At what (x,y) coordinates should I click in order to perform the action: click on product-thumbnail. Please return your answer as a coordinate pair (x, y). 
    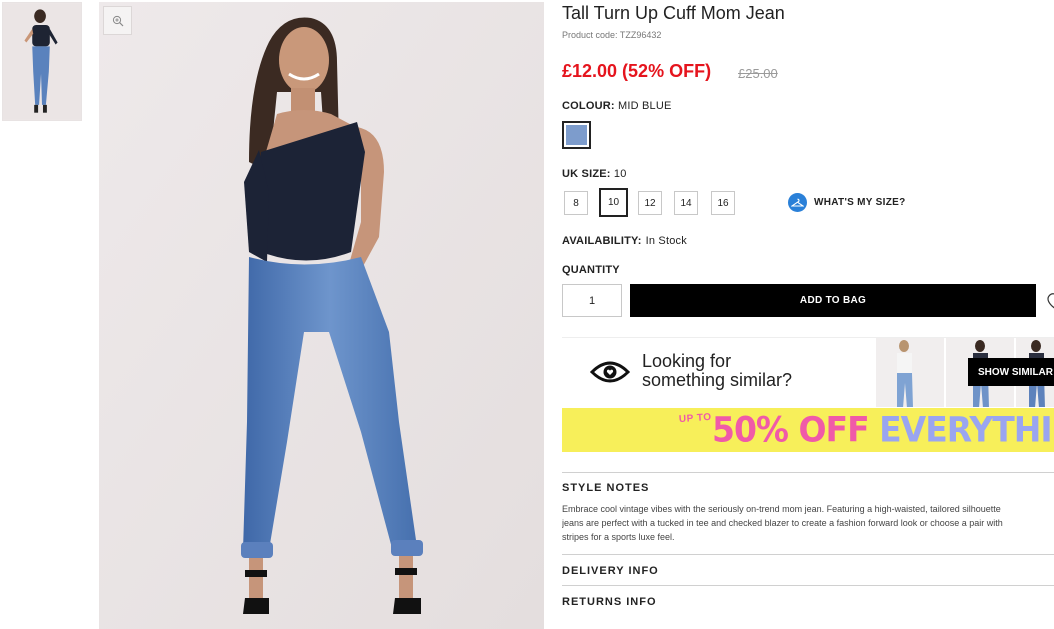
    Looking at the image, I should click on (42, 61).